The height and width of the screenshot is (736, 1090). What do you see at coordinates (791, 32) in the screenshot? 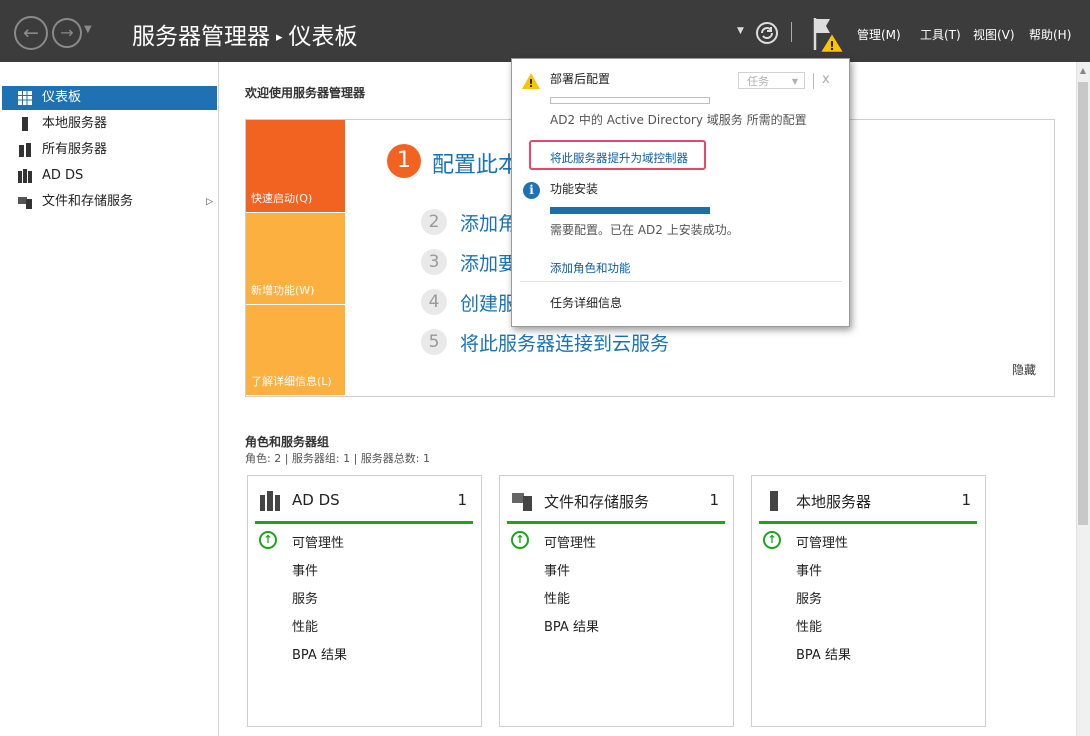
I see `toolbar-divider` at bounding box center [791, 32].